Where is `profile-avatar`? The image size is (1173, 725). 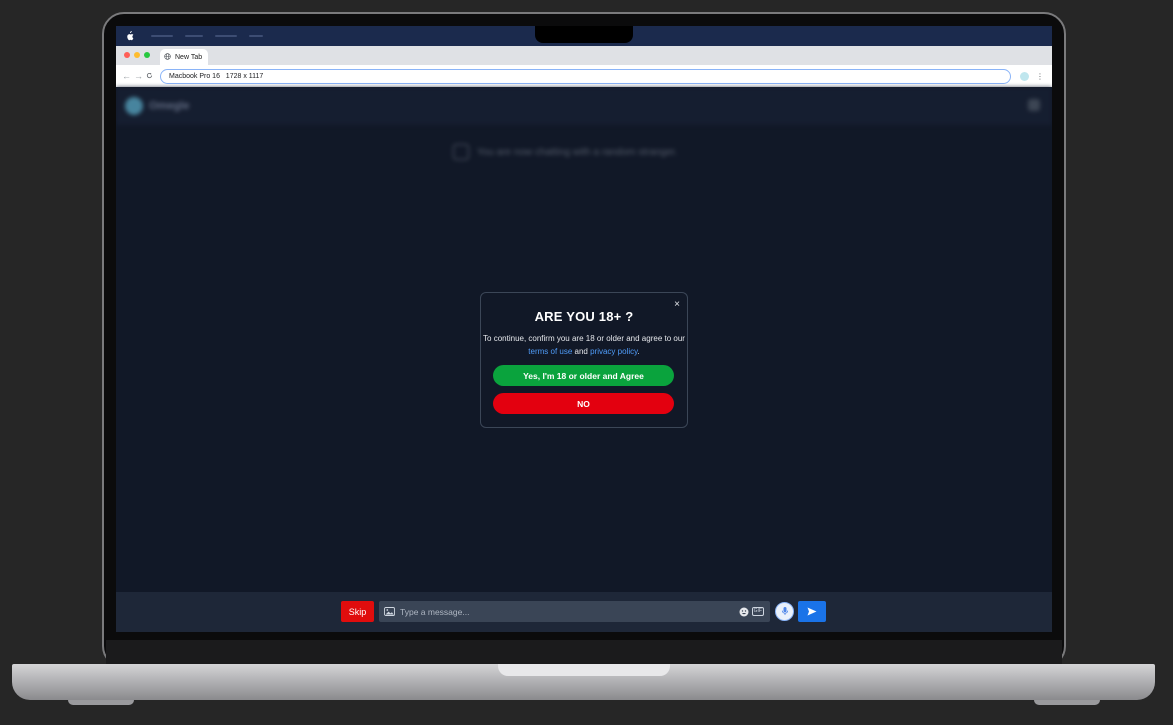
profile-avatar is located at coordinates (1024, 76).